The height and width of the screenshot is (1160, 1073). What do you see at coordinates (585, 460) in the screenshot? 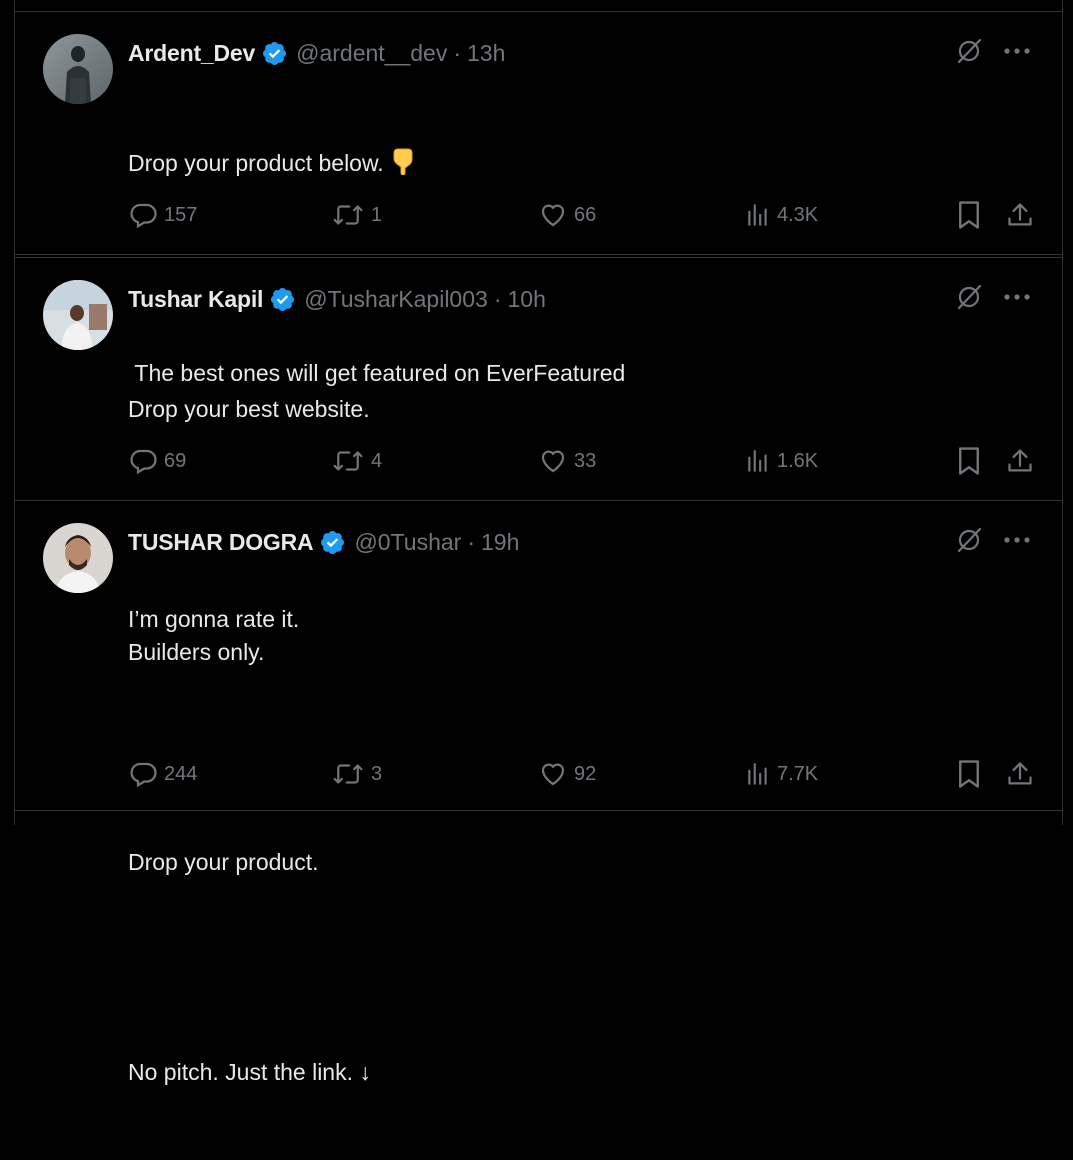
I see `like-count: 33` at bounding box center [585, 460].